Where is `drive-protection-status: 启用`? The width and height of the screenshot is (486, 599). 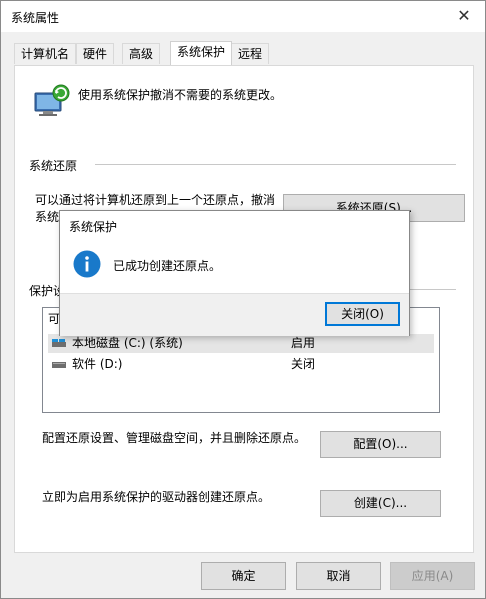
drive-protection-status: 启用 is located at coordinates (303, 343).